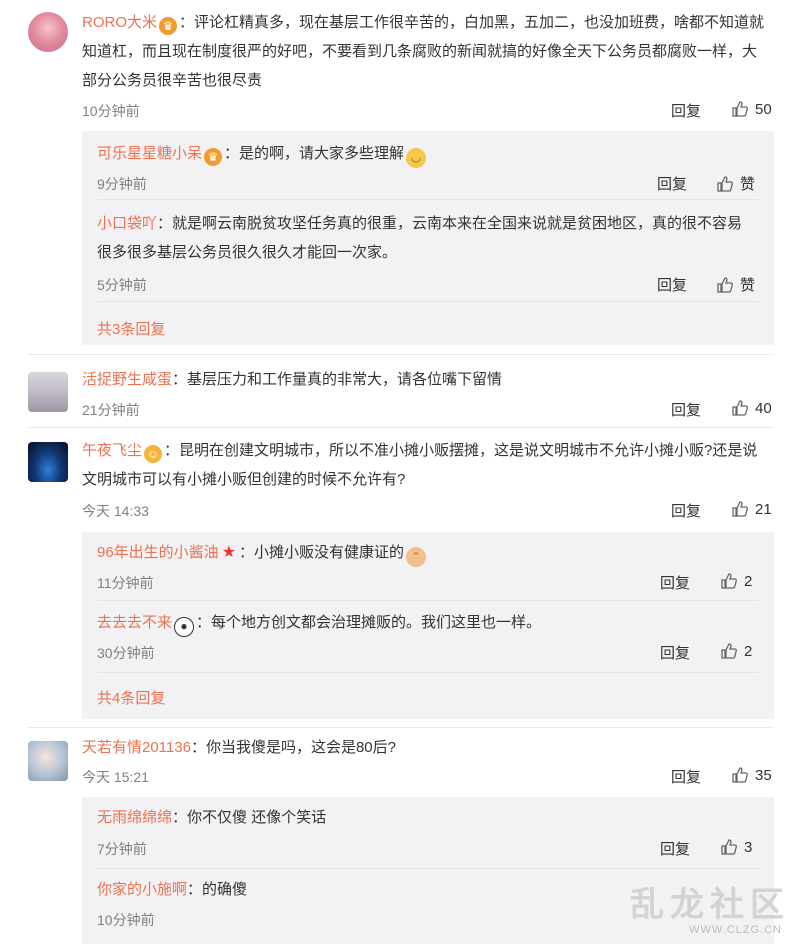 The image size is (800, 944). I want to click on comment-time: 21分钟前, so click(111, 410).